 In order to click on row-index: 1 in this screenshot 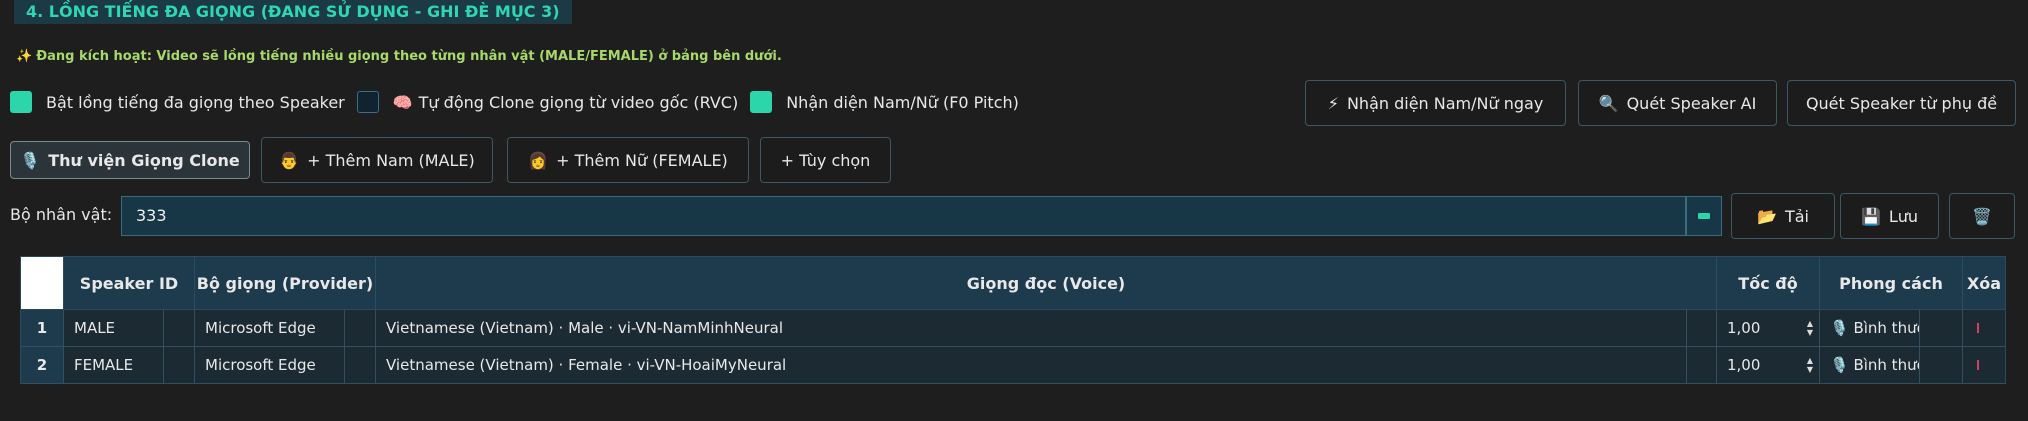, I will do `click(42, 328)`.